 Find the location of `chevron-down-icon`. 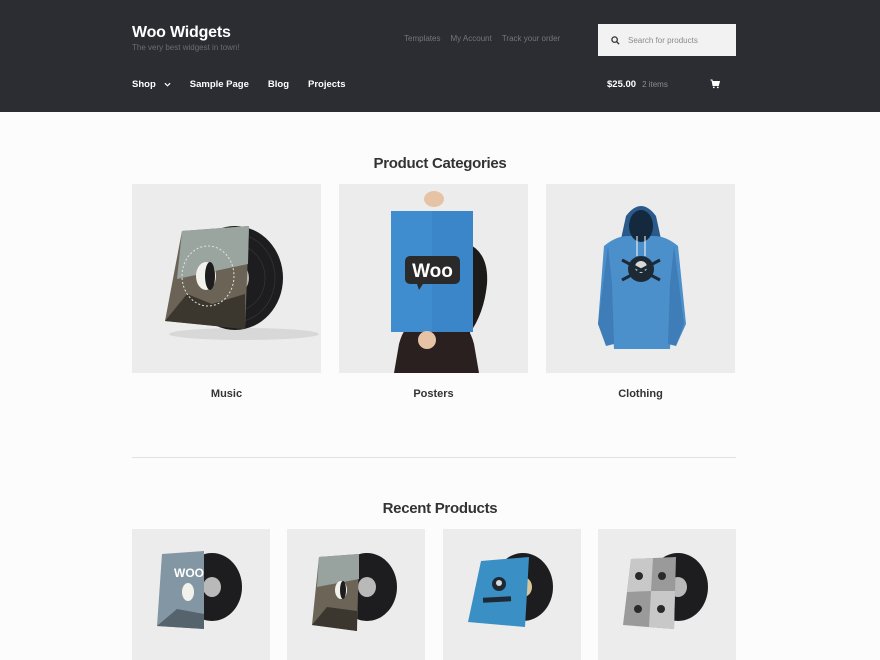

chevron-down-icon is located at coordinates (167, 84).